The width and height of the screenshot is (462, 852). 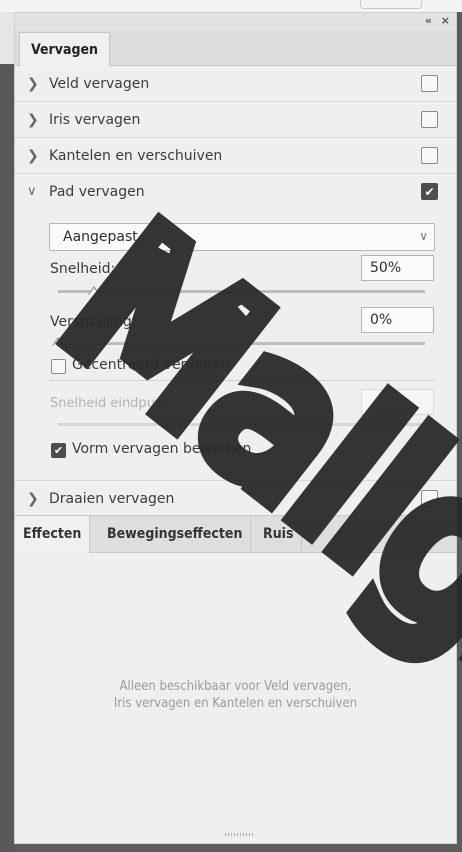 What do you see at coordinates (241, 343) in the screenshot?
I see `taper-slider-track` at bounding box center [241, 343].